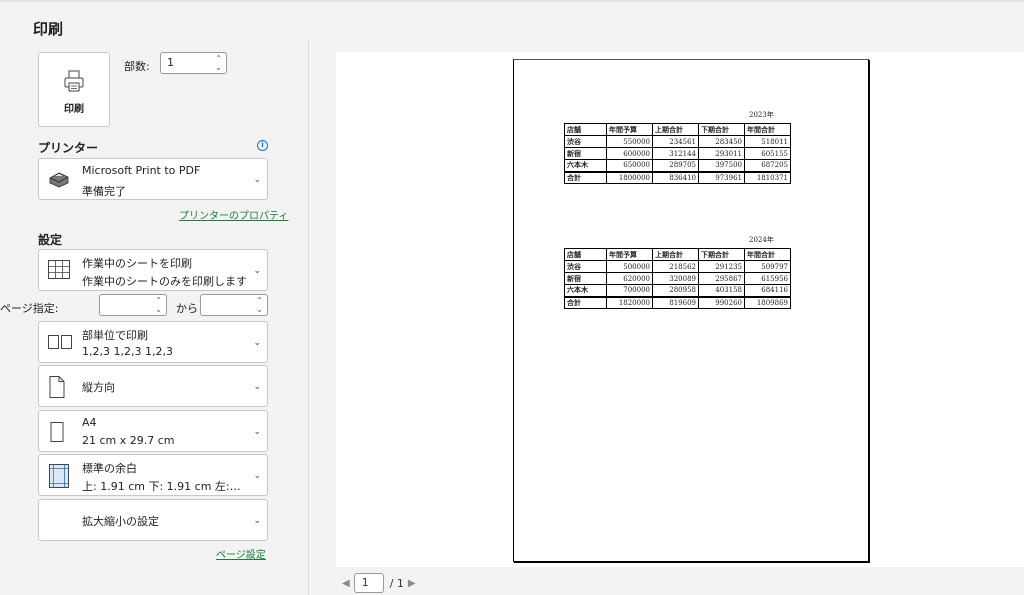 This screenshot has height=595, width=1024. I want to click on table-cell: 1800000, so click(629, 177).